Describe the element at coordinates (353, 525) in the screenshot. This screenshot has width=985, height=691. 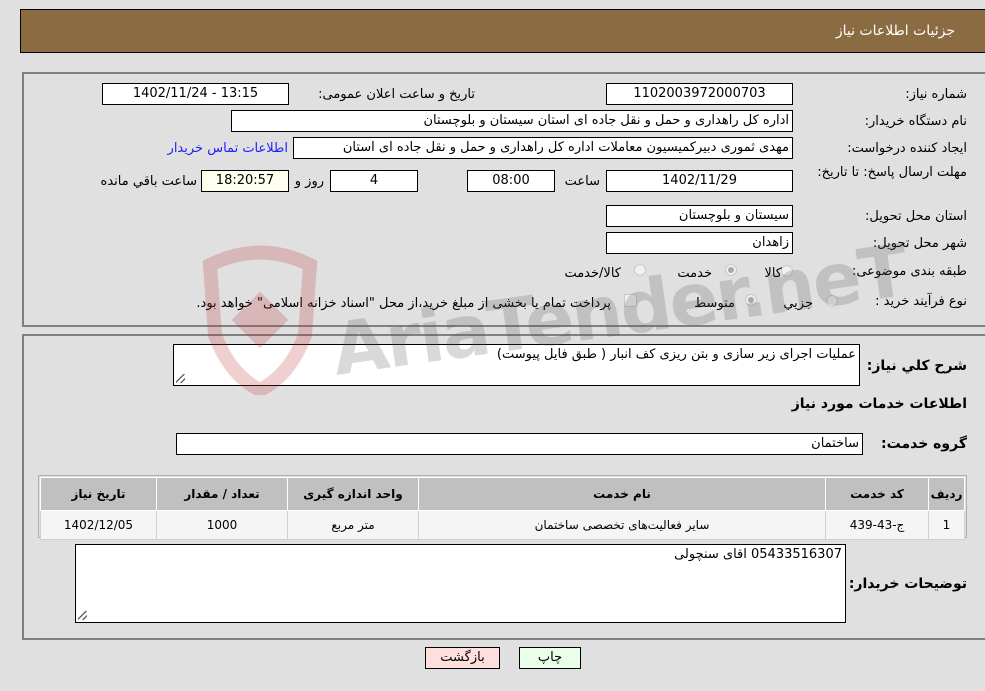
I see `cell-unit: متر مربع` at that location.